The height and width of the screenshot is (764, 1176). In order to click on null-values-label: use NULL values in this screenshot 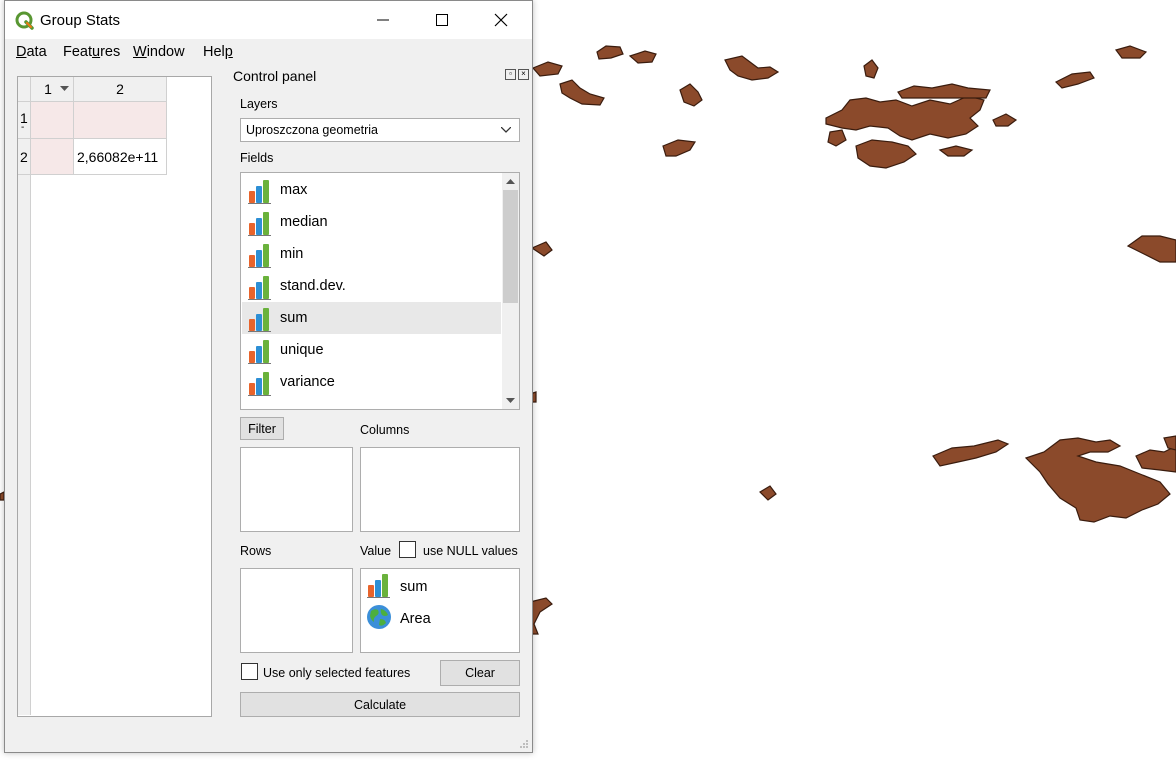, I will do `click(470, 551)`.